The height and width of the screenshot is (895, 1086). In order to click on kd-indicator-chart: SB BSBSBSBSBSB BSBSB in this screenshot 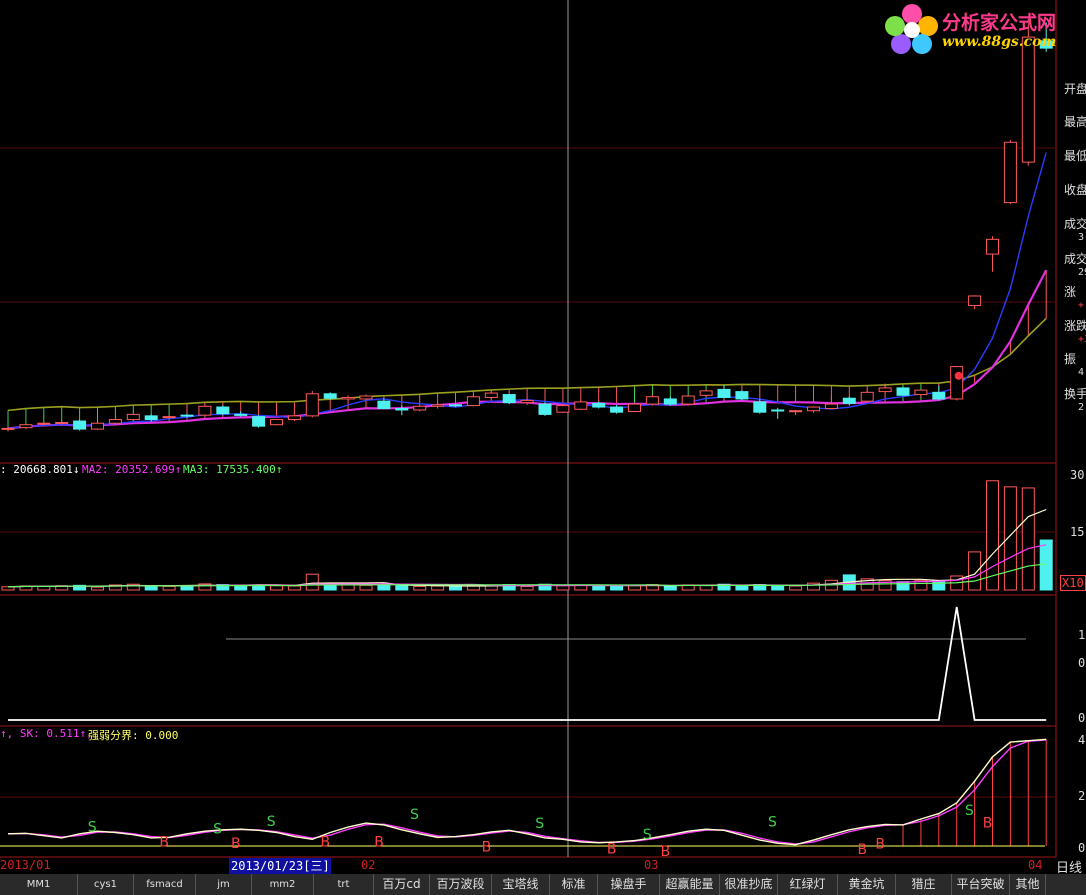, I will do `click(523, 799)`.